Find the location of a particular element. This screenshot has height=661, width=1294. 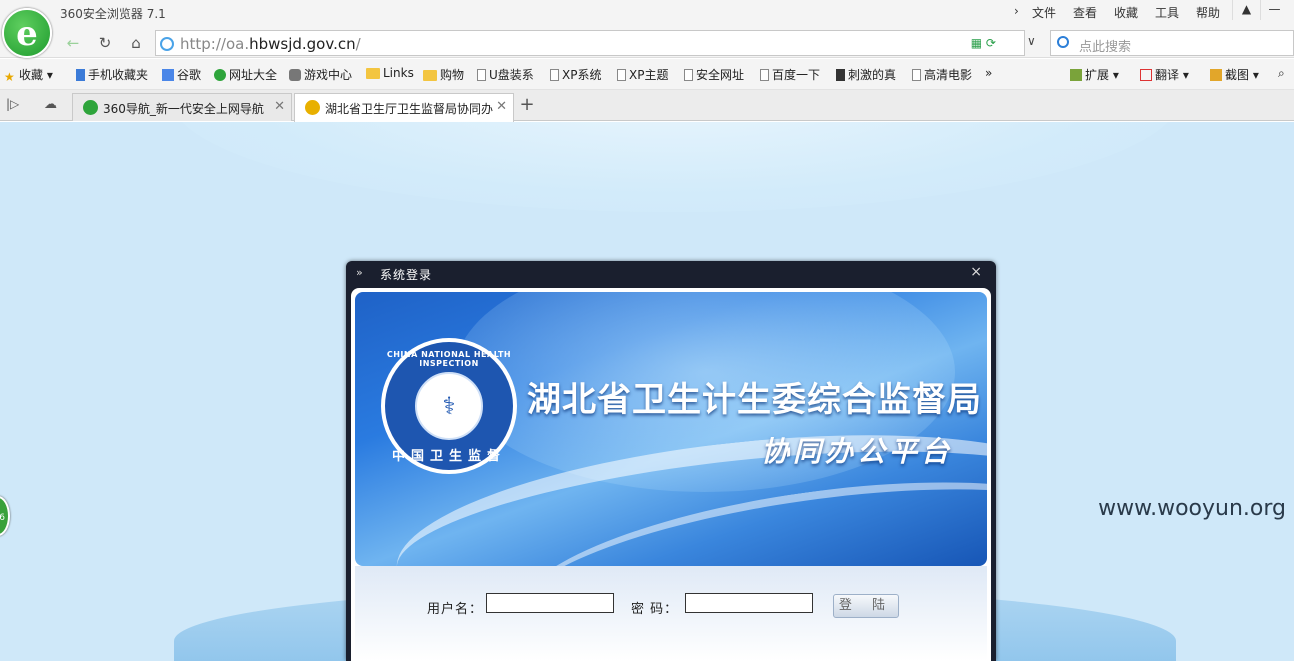

translate-button: 翻译 ▾ is located at coordinates (1164, 74).